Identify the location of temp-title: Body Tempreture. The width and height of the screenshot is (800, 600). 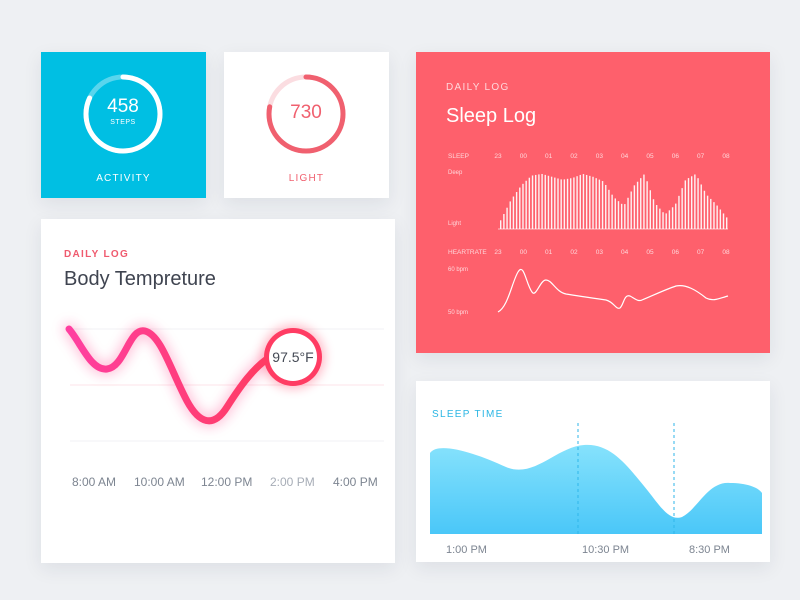
(140, 279).